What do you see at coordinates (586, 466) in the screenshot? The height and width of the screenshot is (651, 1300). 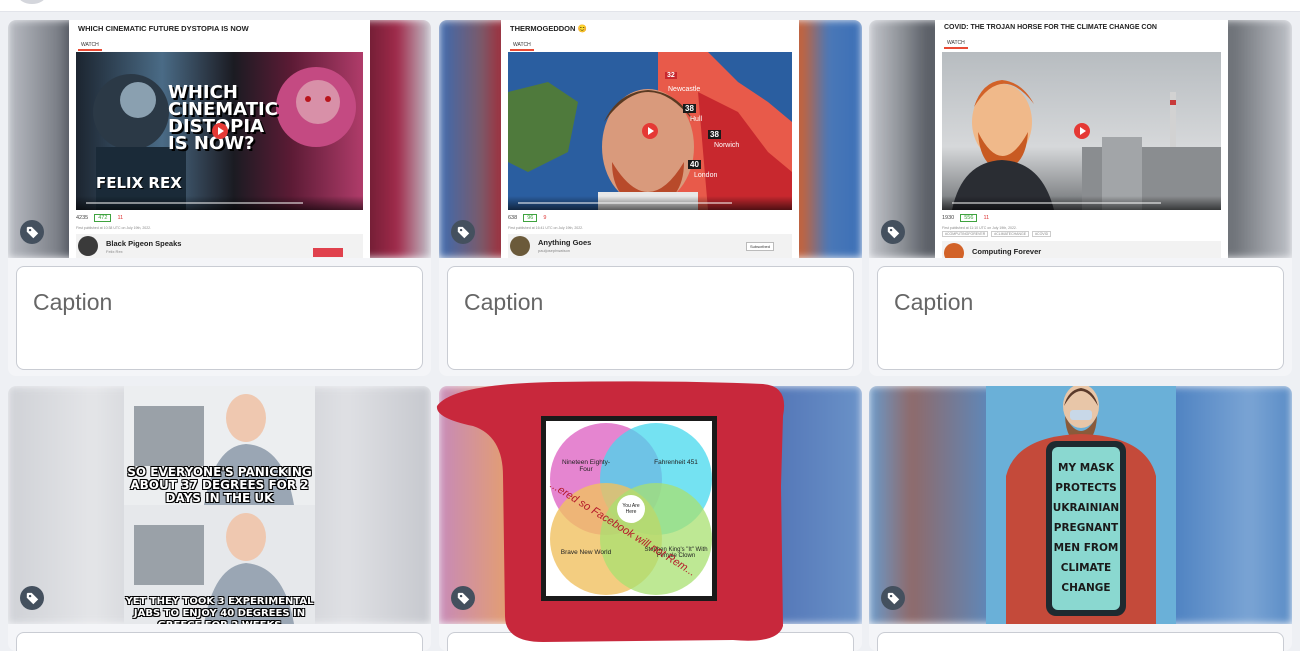 I see `venn-label-a: Nineteen Eighty-Four` at bounding box center [586, 466].